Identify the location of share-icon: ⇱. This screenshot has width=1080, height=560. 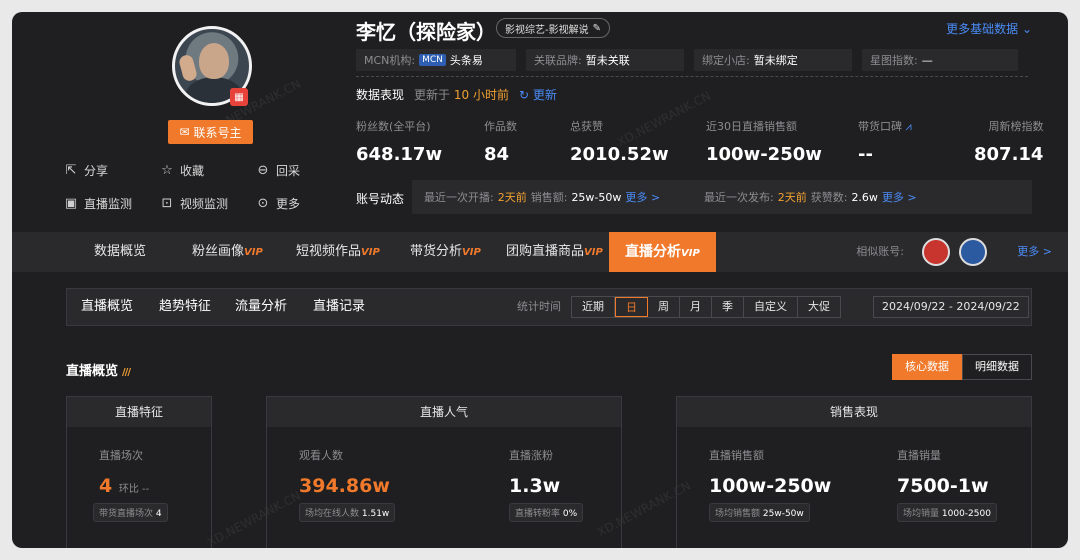
(71, 170).